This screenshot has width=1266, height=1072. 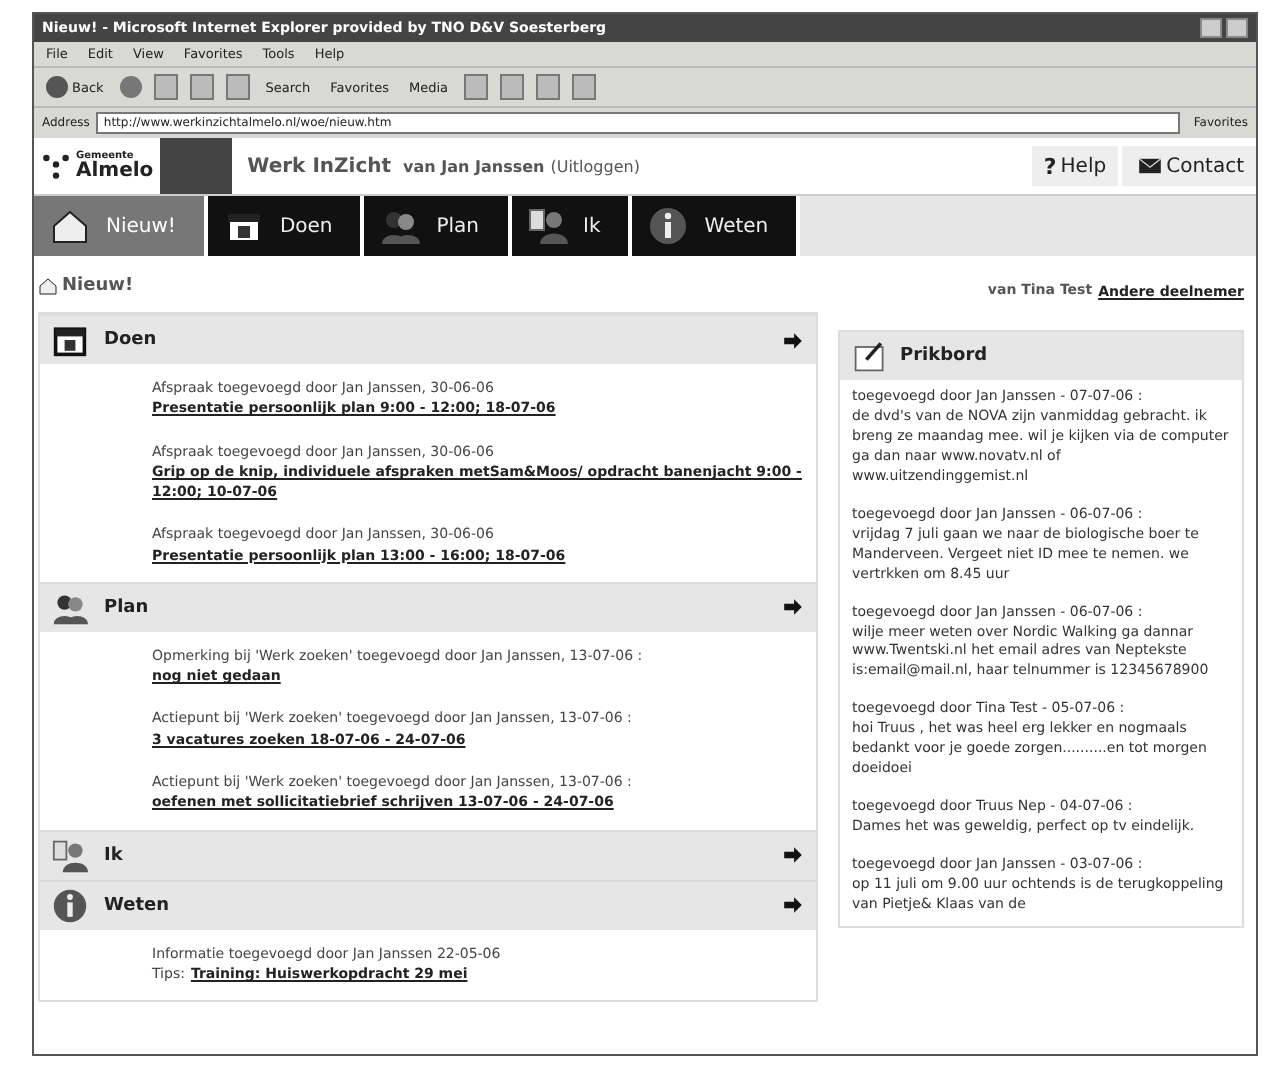 What do you see at coordinates (319, 166) in the screenshot?
I see `app-title: Werk InZicht` at bounding box center [319, 166].